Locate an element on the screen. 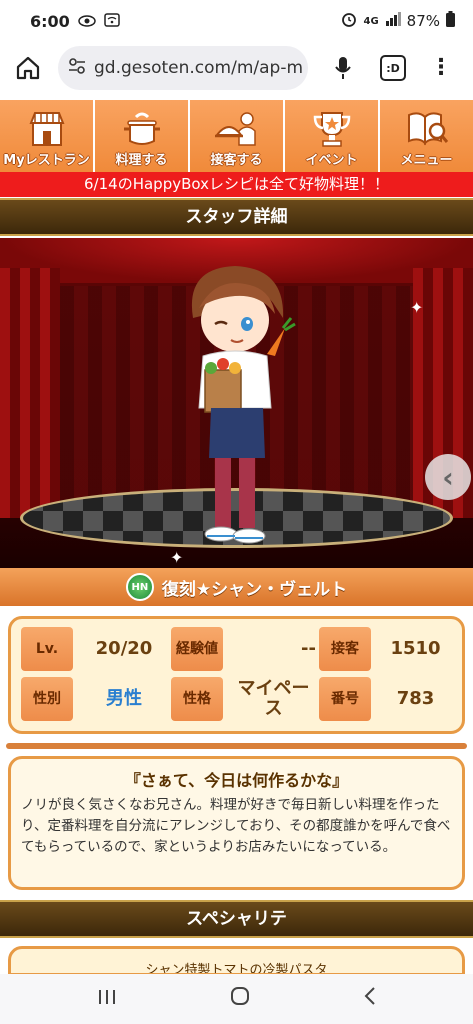  alarm-icon is located at coordinates (349, 21).